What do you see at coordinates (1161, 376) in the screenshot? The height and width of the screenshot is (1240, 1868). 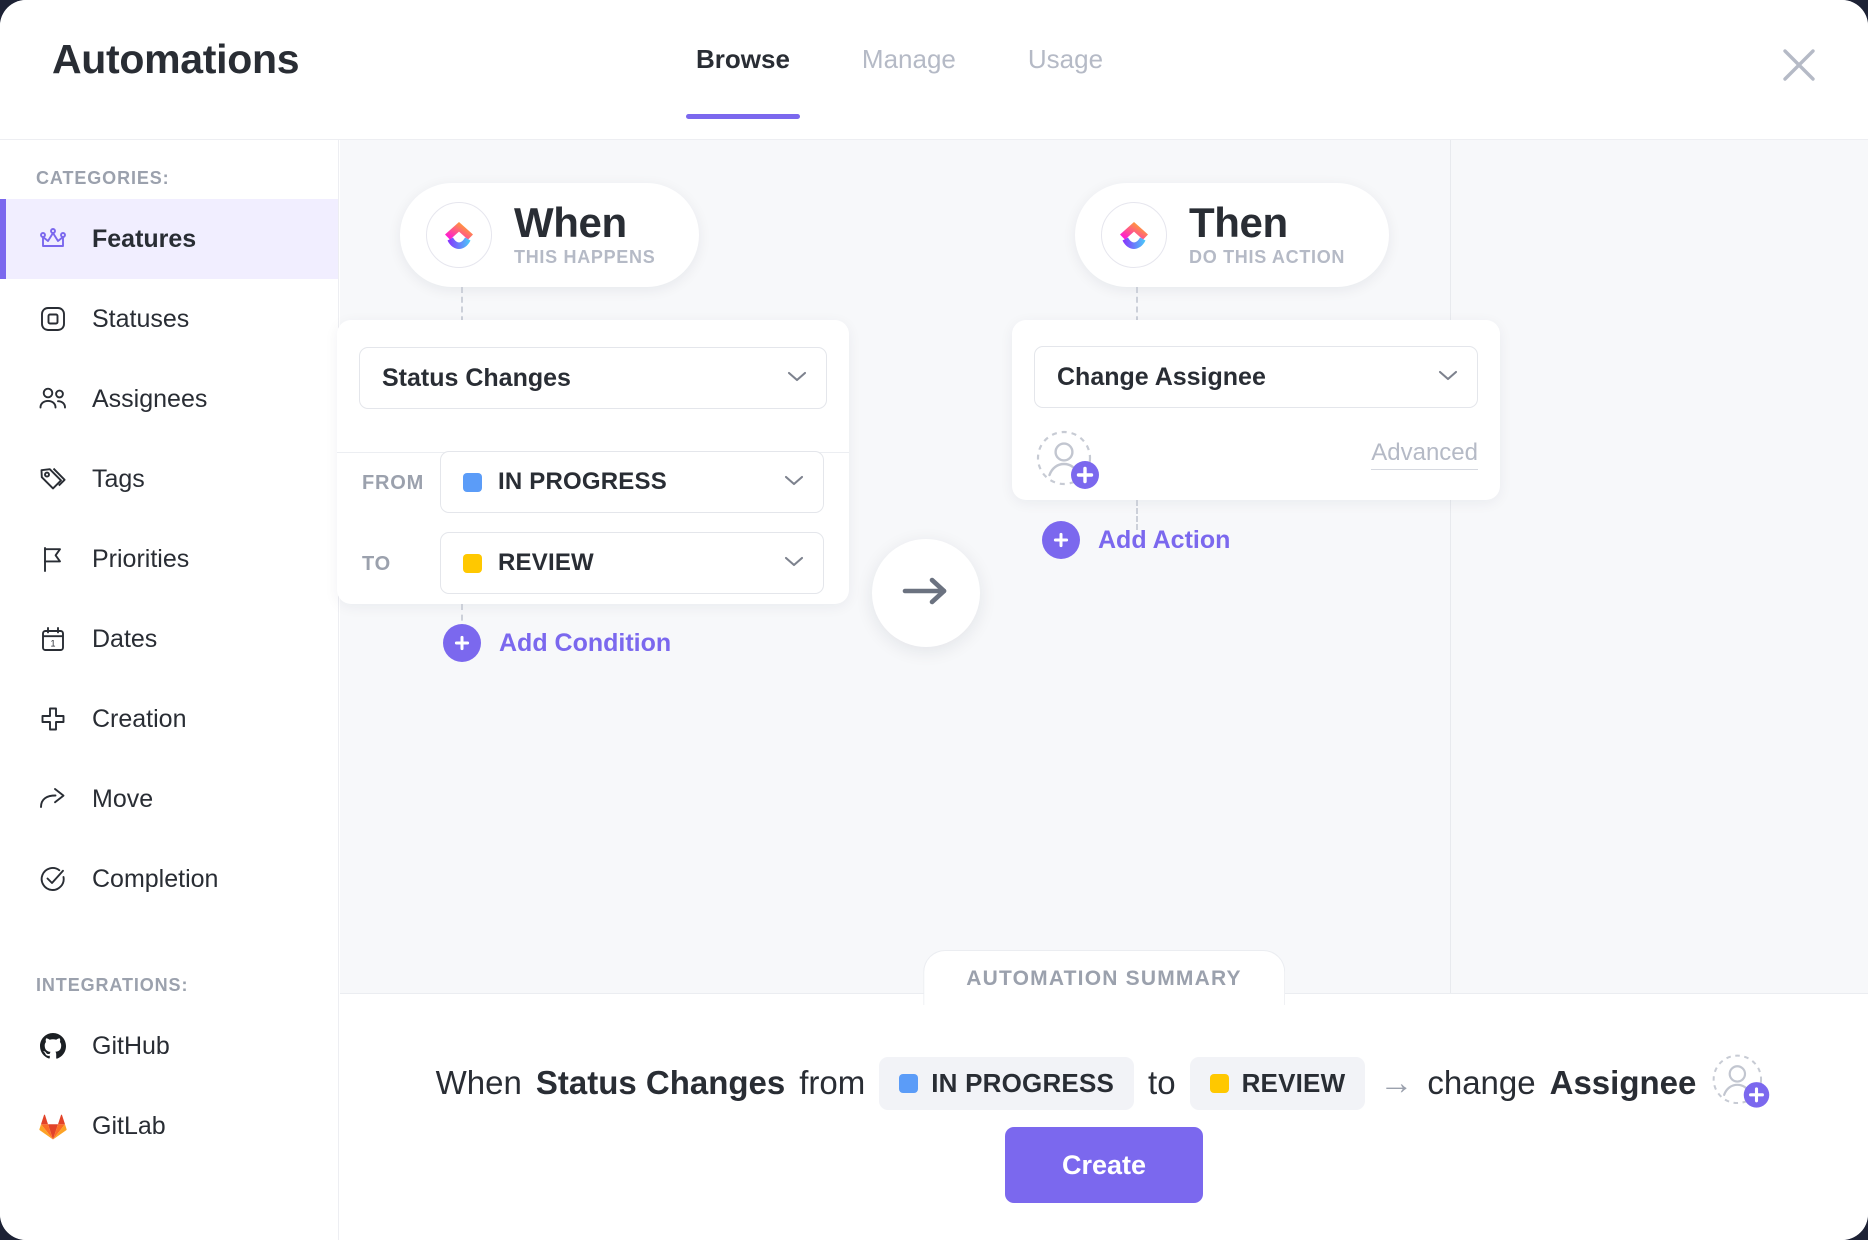 I see `action-select-value: Change Assignee` at bounding box center [1161, 376].